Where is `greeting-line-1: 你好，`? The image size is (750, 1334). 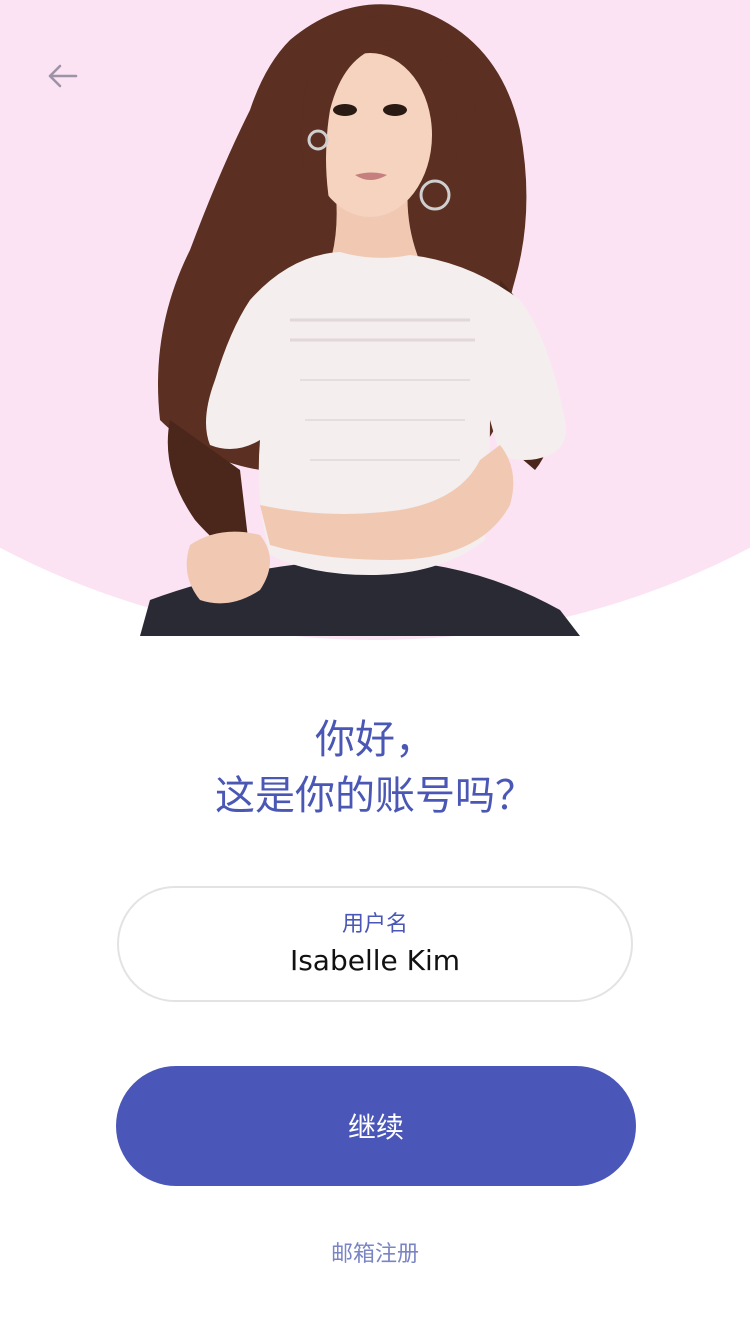
greeting-line-1: 你好， is located at coordinates (375, 740).